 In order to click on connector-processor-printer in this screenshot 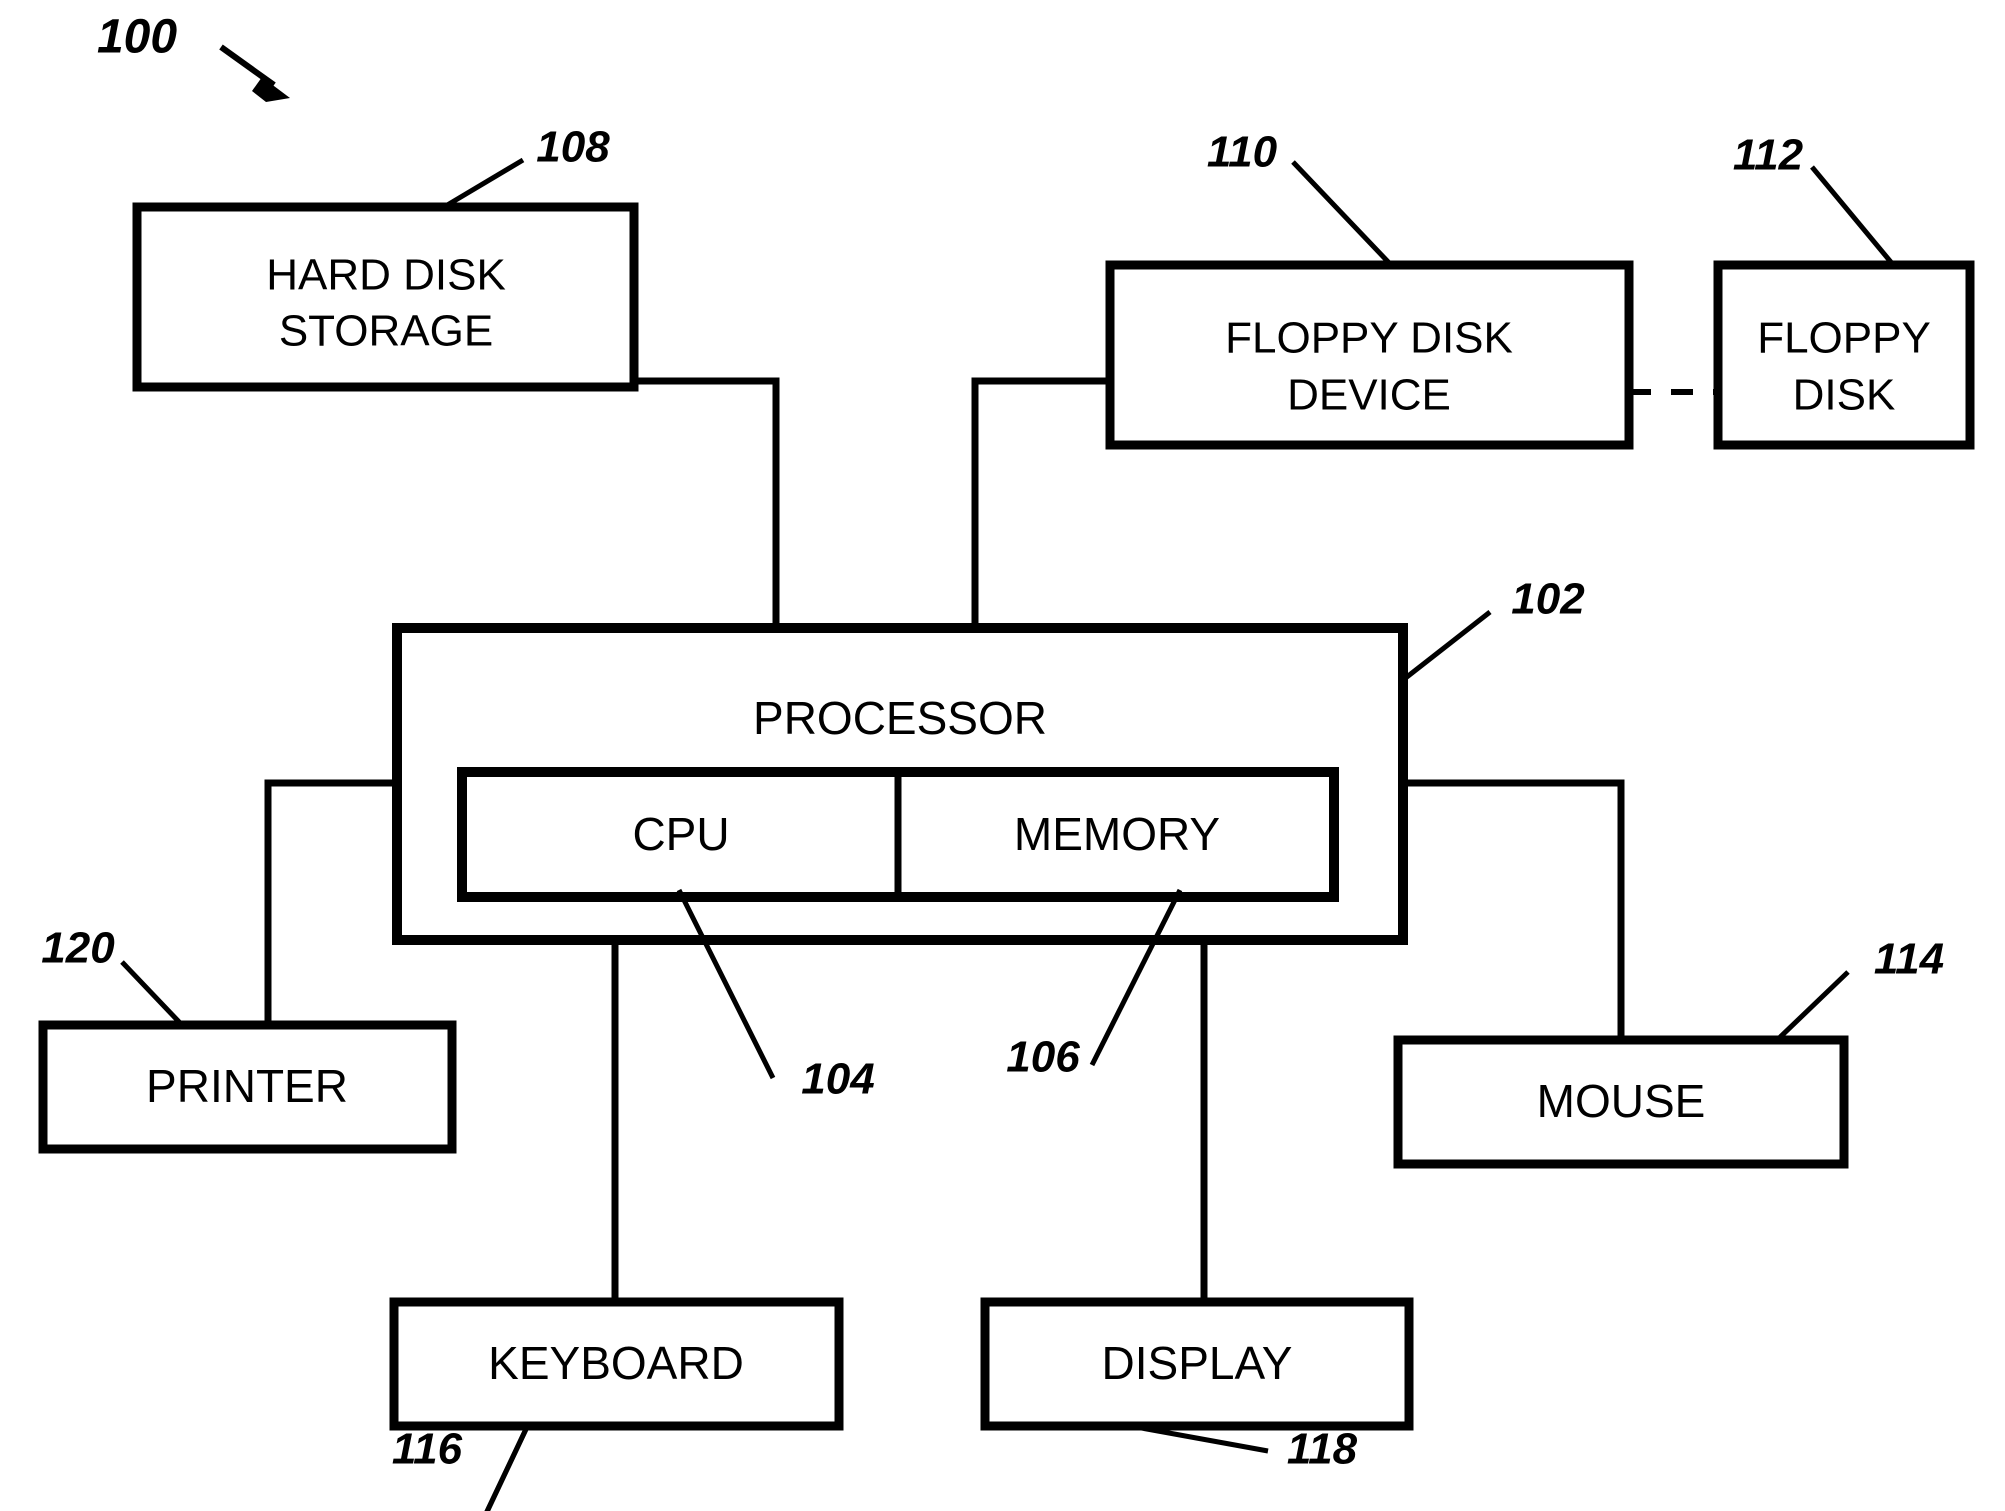, I will do `click(330, 902)`.